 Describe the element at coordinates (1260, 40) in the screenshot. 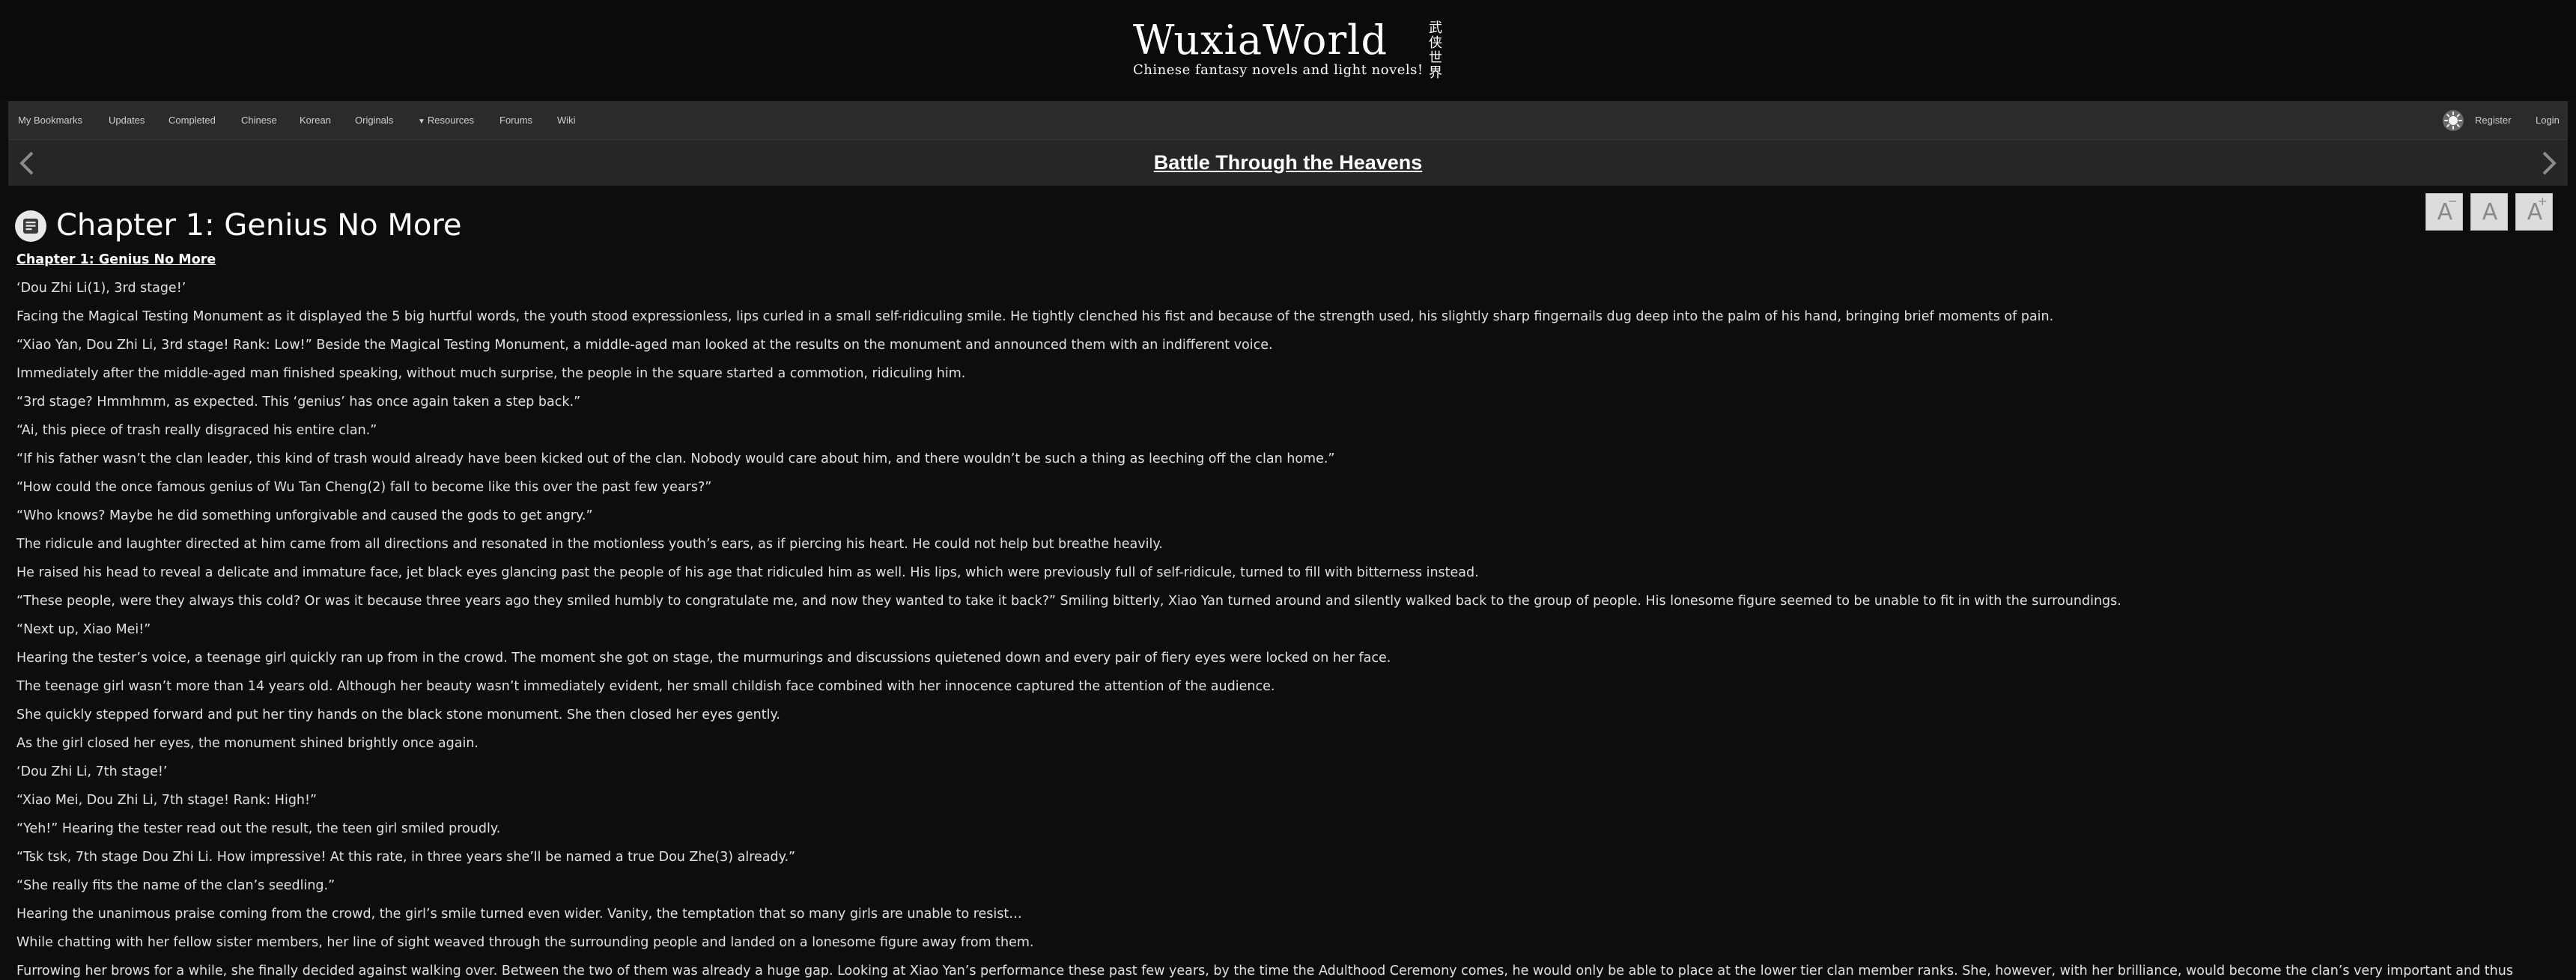

I see `logo-title: WuxiaWorld` at that location.